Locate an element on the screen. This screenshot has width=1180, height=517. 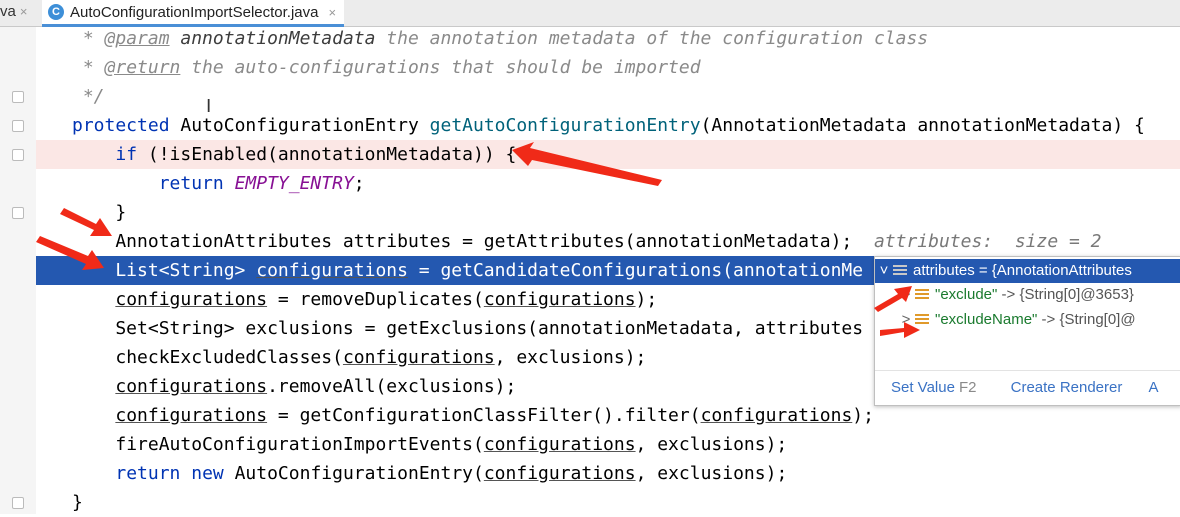
editor-gutter is located at coordinates (18, 270).